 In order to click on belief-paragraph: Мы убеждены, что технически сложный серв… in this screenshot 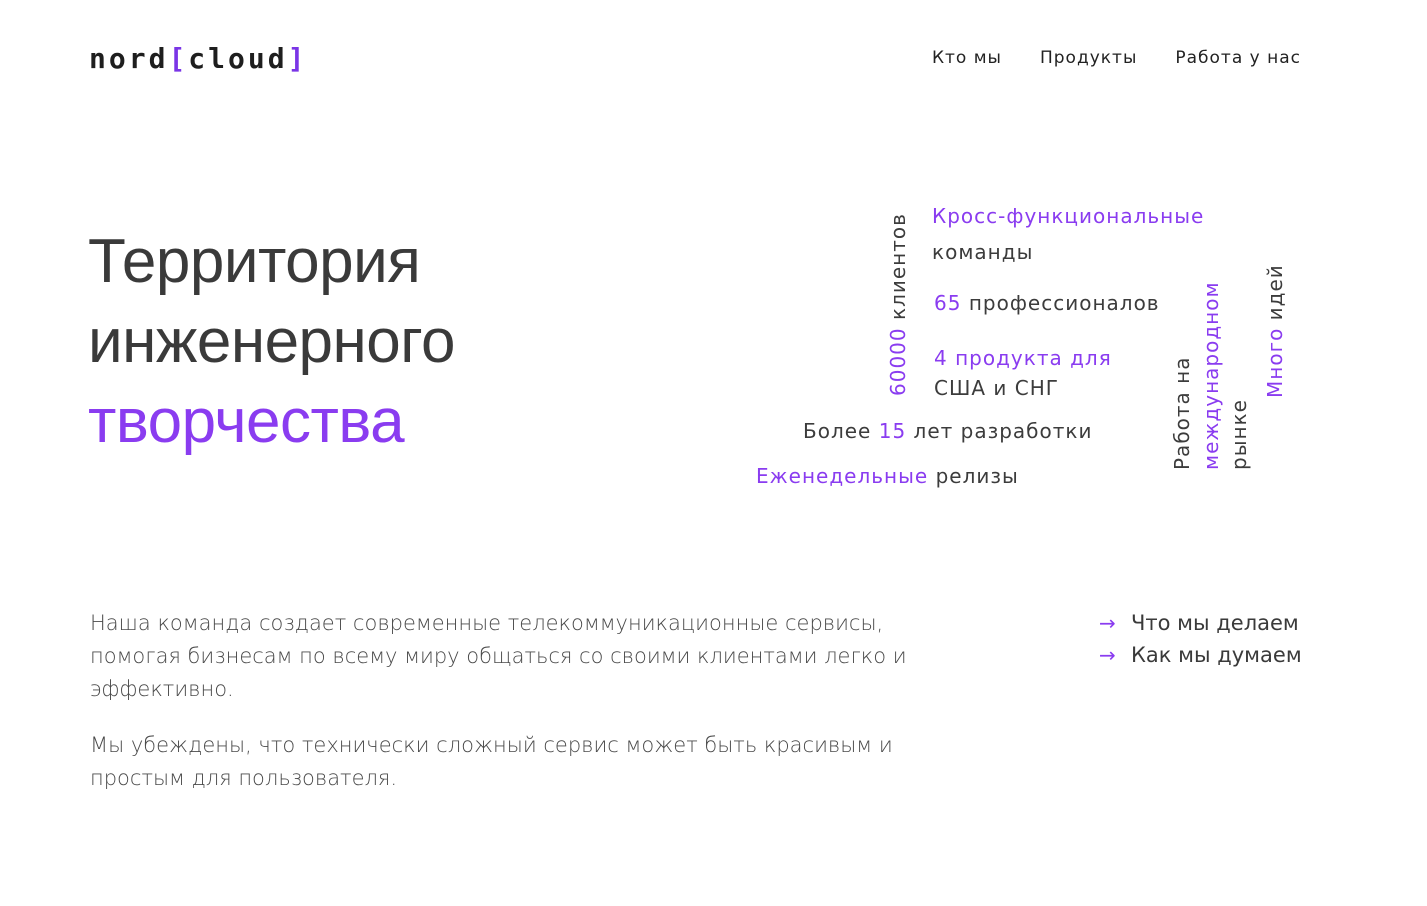, I will do `click(491, 761)`.